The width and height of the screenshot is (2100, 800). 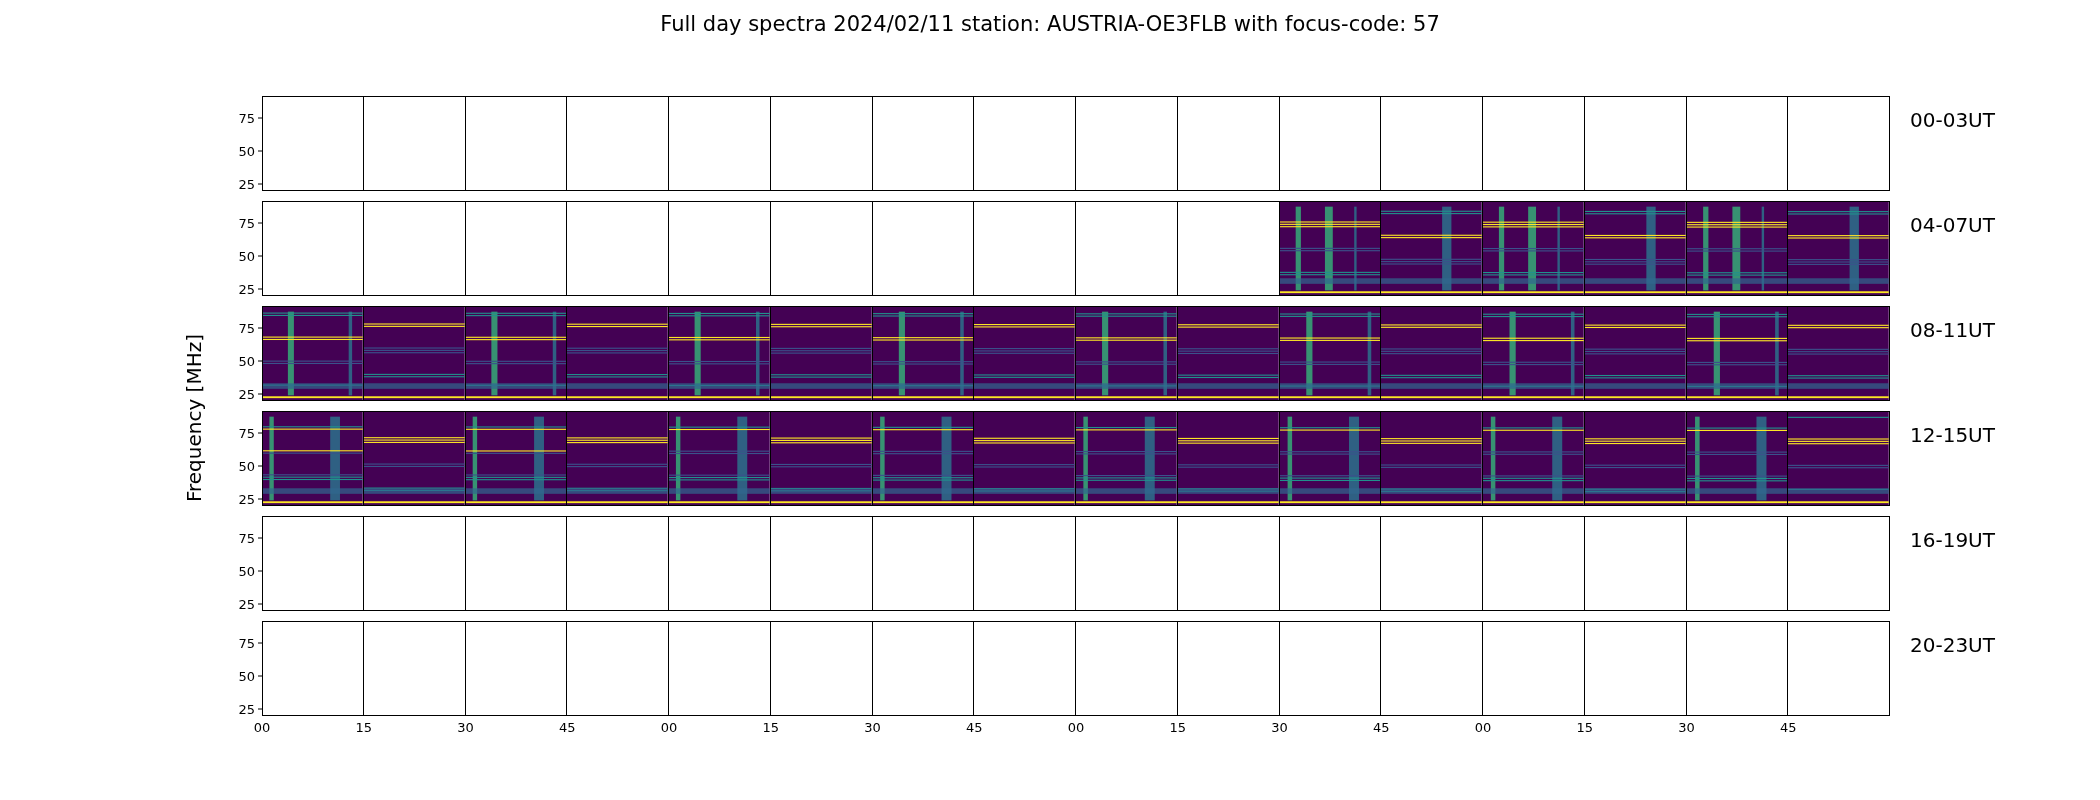 I want to click on row-label: 16-19UT, so click(x=1952, y=540).